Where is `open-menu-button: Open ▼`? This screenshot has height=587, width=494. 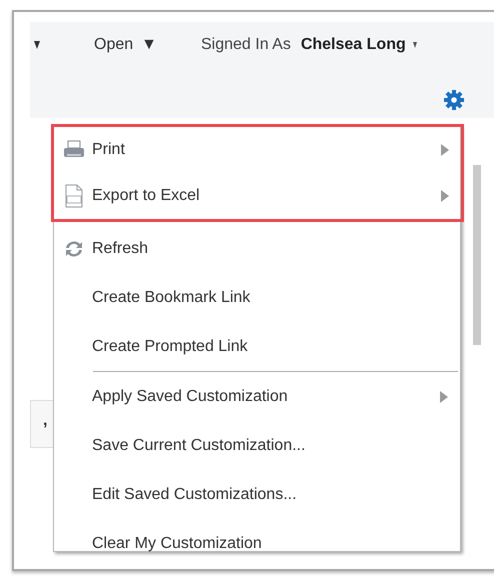
open-menu-button: Open ▼ is located at coordinates (125, 45).